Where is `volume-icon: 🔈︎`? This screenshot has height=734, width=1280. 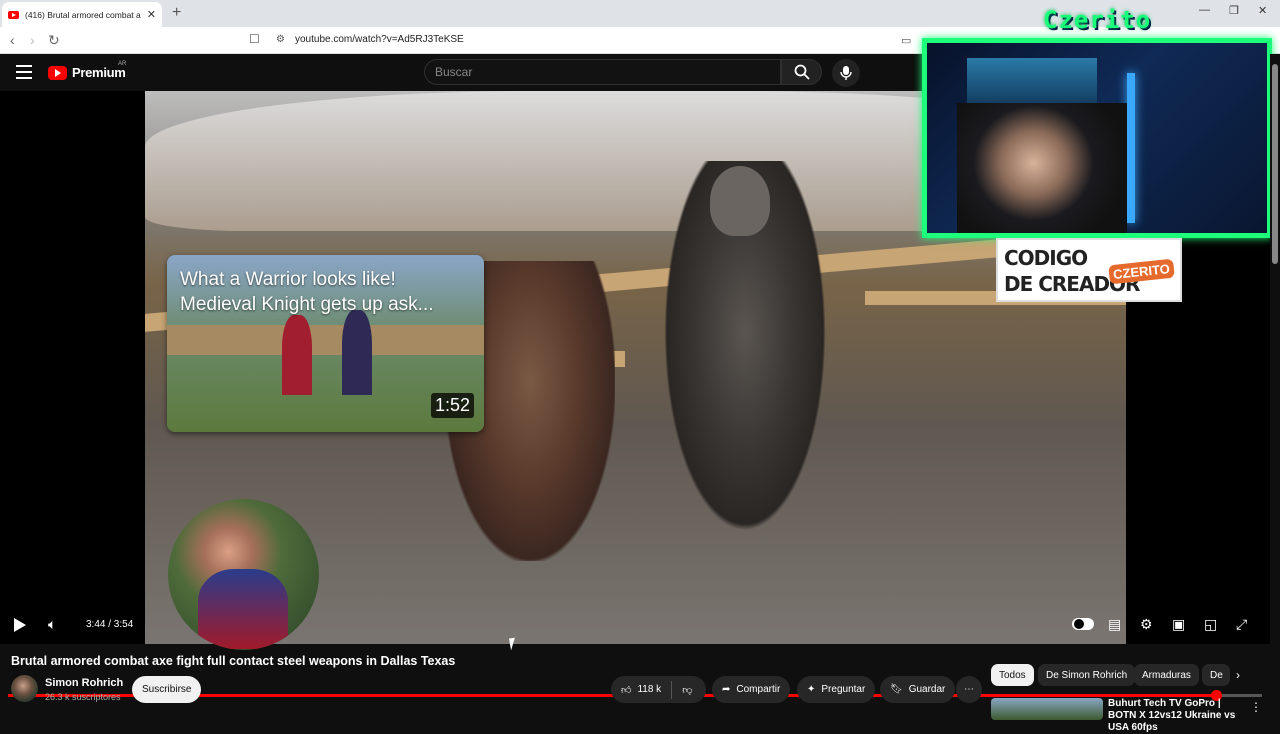 volume-icon: 🔈︎ is located at coordinates (52, 624).